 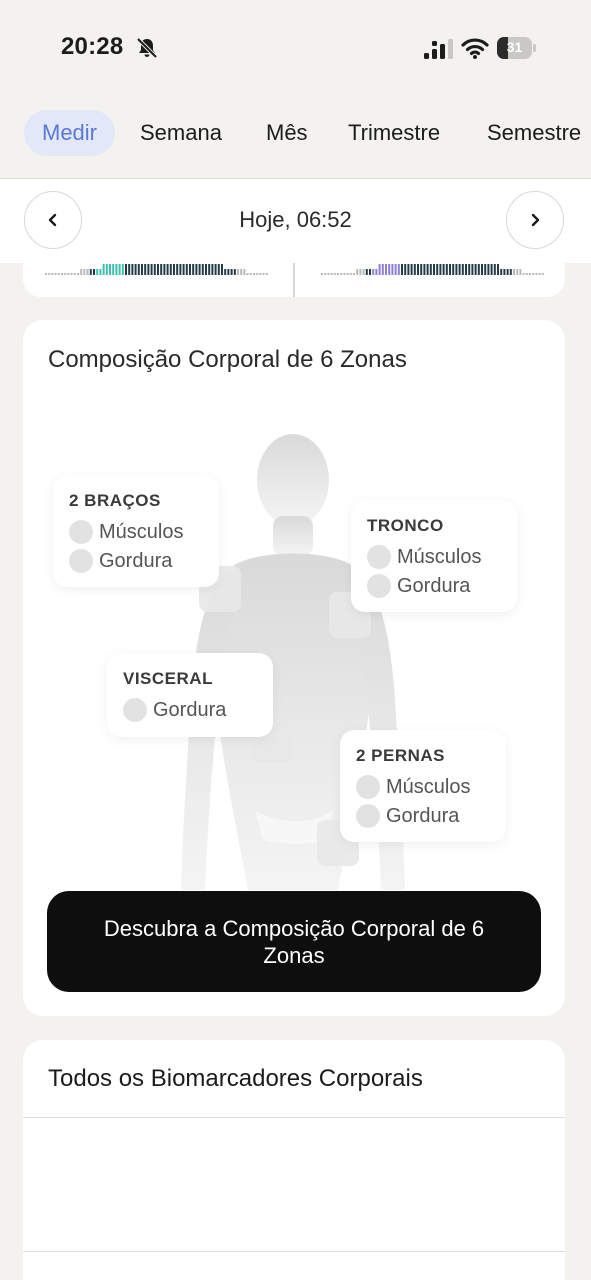 I want to click on next-day-button, so click(x=535, y=220).